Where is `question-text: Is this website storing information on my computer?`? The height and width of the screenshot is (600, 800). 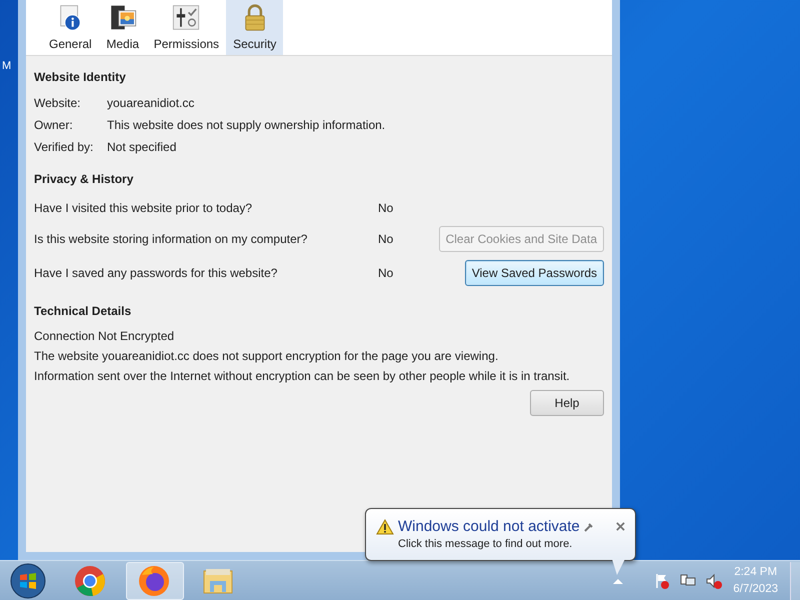
question-text: Is this website storing information on my computer? is located at coordinates (171, 239).